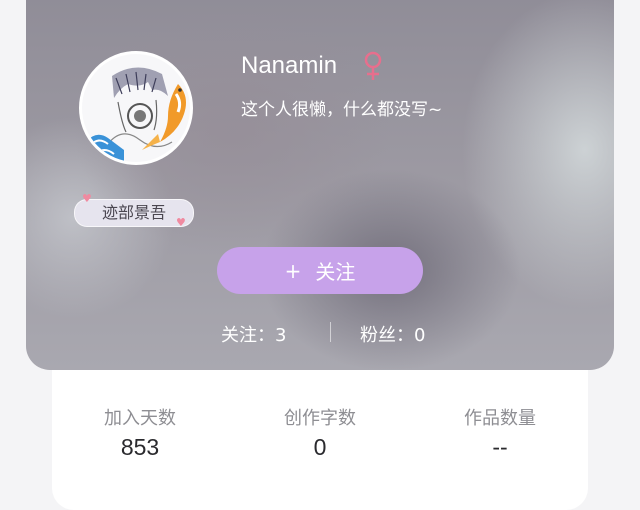 This screenshot has height=510, width=640. I want to click on stat-label: 作品数量, so click(500, 418).